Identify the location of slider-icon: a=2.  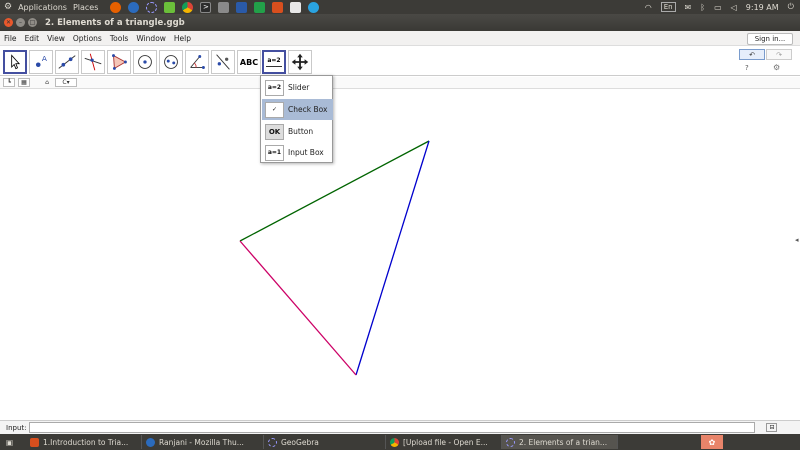
(274, 87).